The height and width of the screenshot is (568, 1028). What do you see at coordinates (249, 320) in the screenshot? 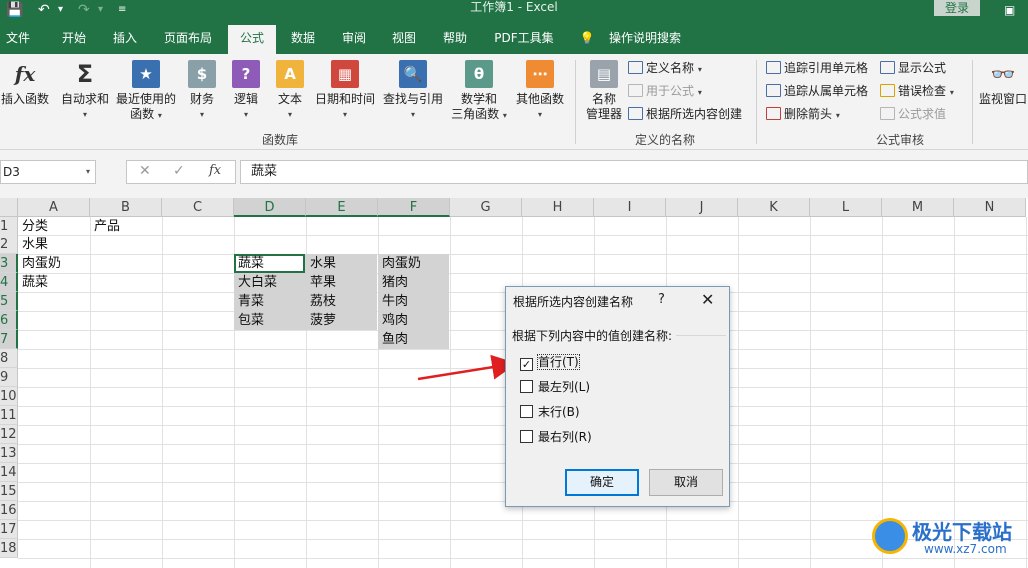
I see `cell-d6: 包菜` at bounding box center [249, 320].